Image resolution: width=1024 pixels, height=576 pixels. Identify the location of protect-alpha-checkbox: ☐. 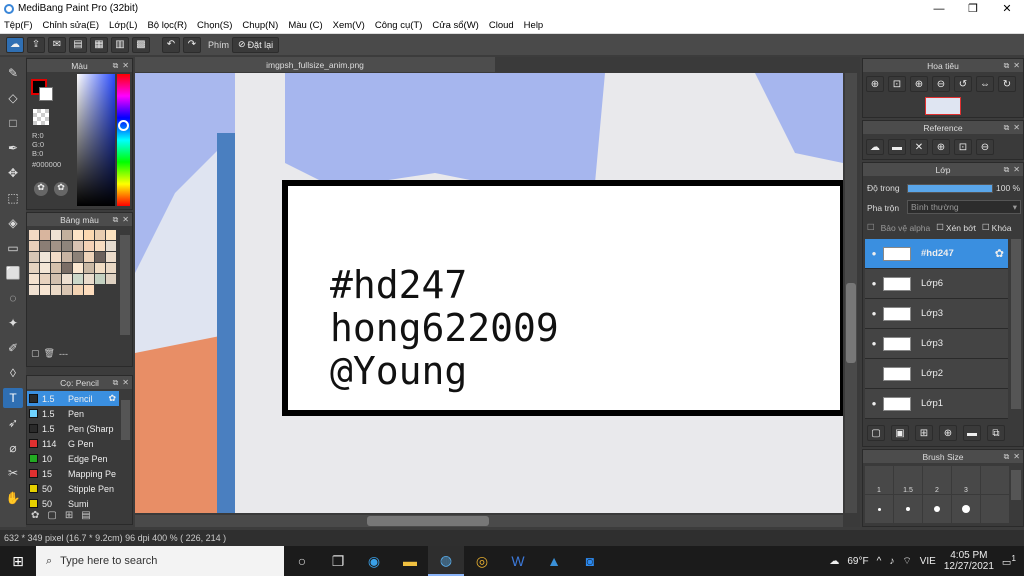
(871, 227).